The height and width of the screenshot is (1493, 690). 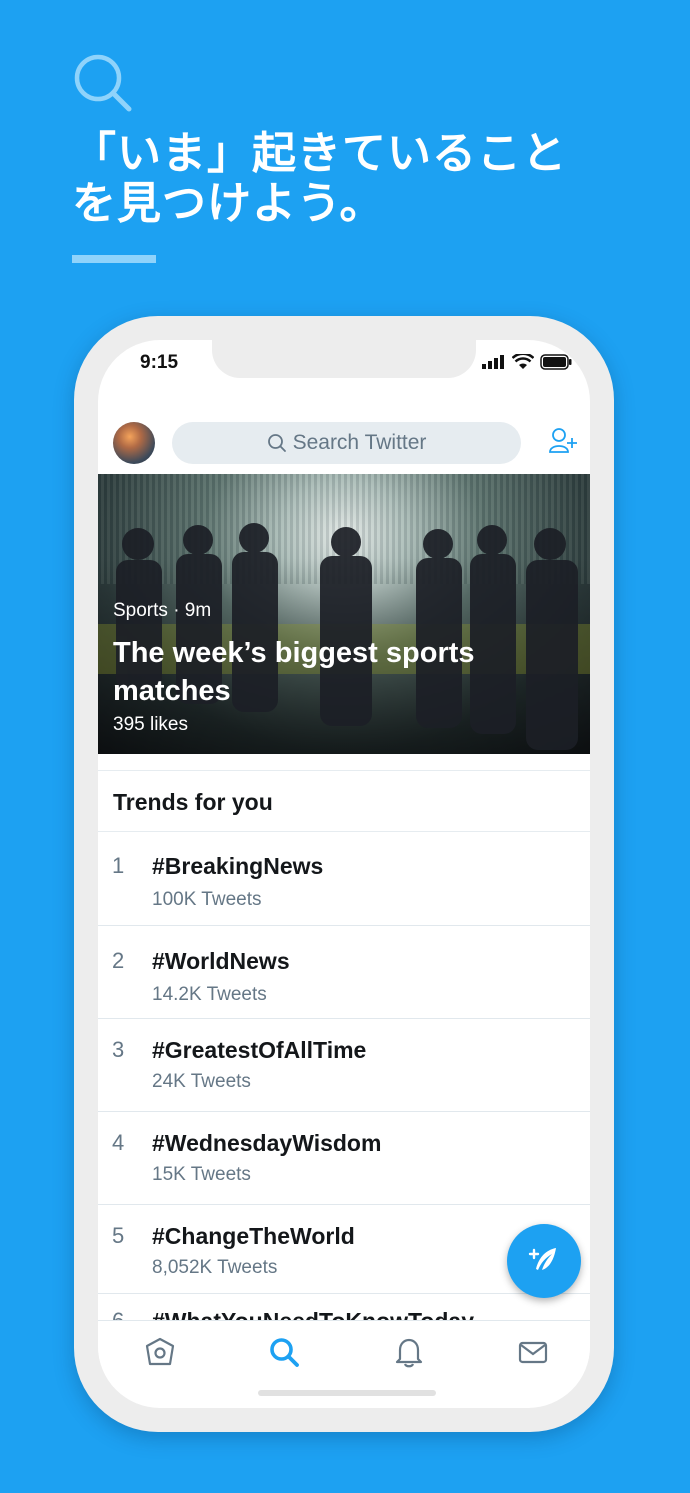 What do you see at coordinates (344, 972) in the screenshot?
I see `trend-item: 2 #WorldNews 14.2K Tweets` at bounding box center [344, 972].